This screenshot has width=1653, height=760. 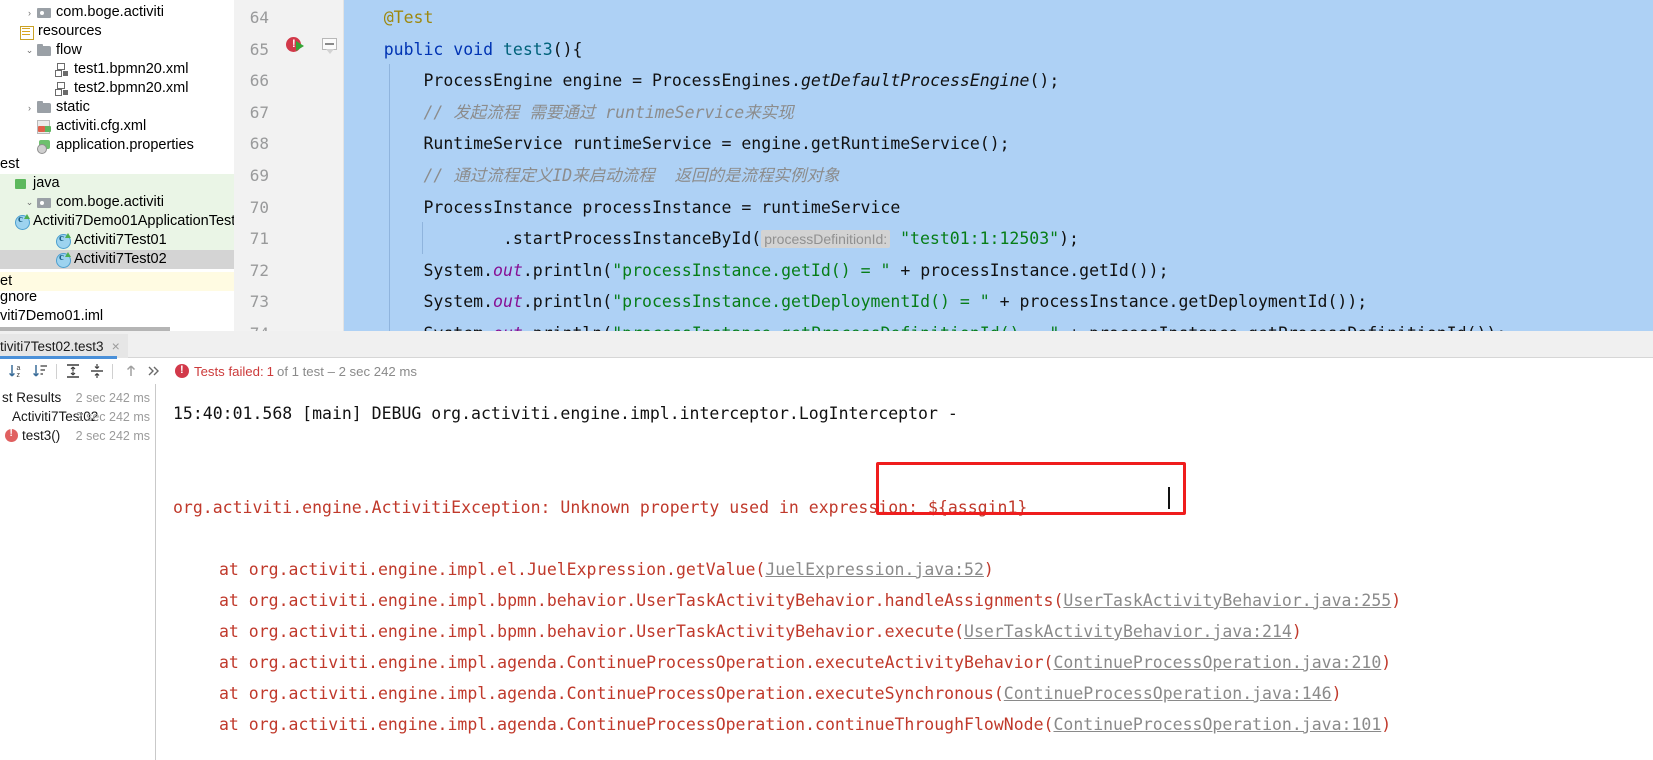 What do you see at coordinates (463, 50) in the screenshot?
I see `code-line: public void test3(){` at bounding box center [463, 50].